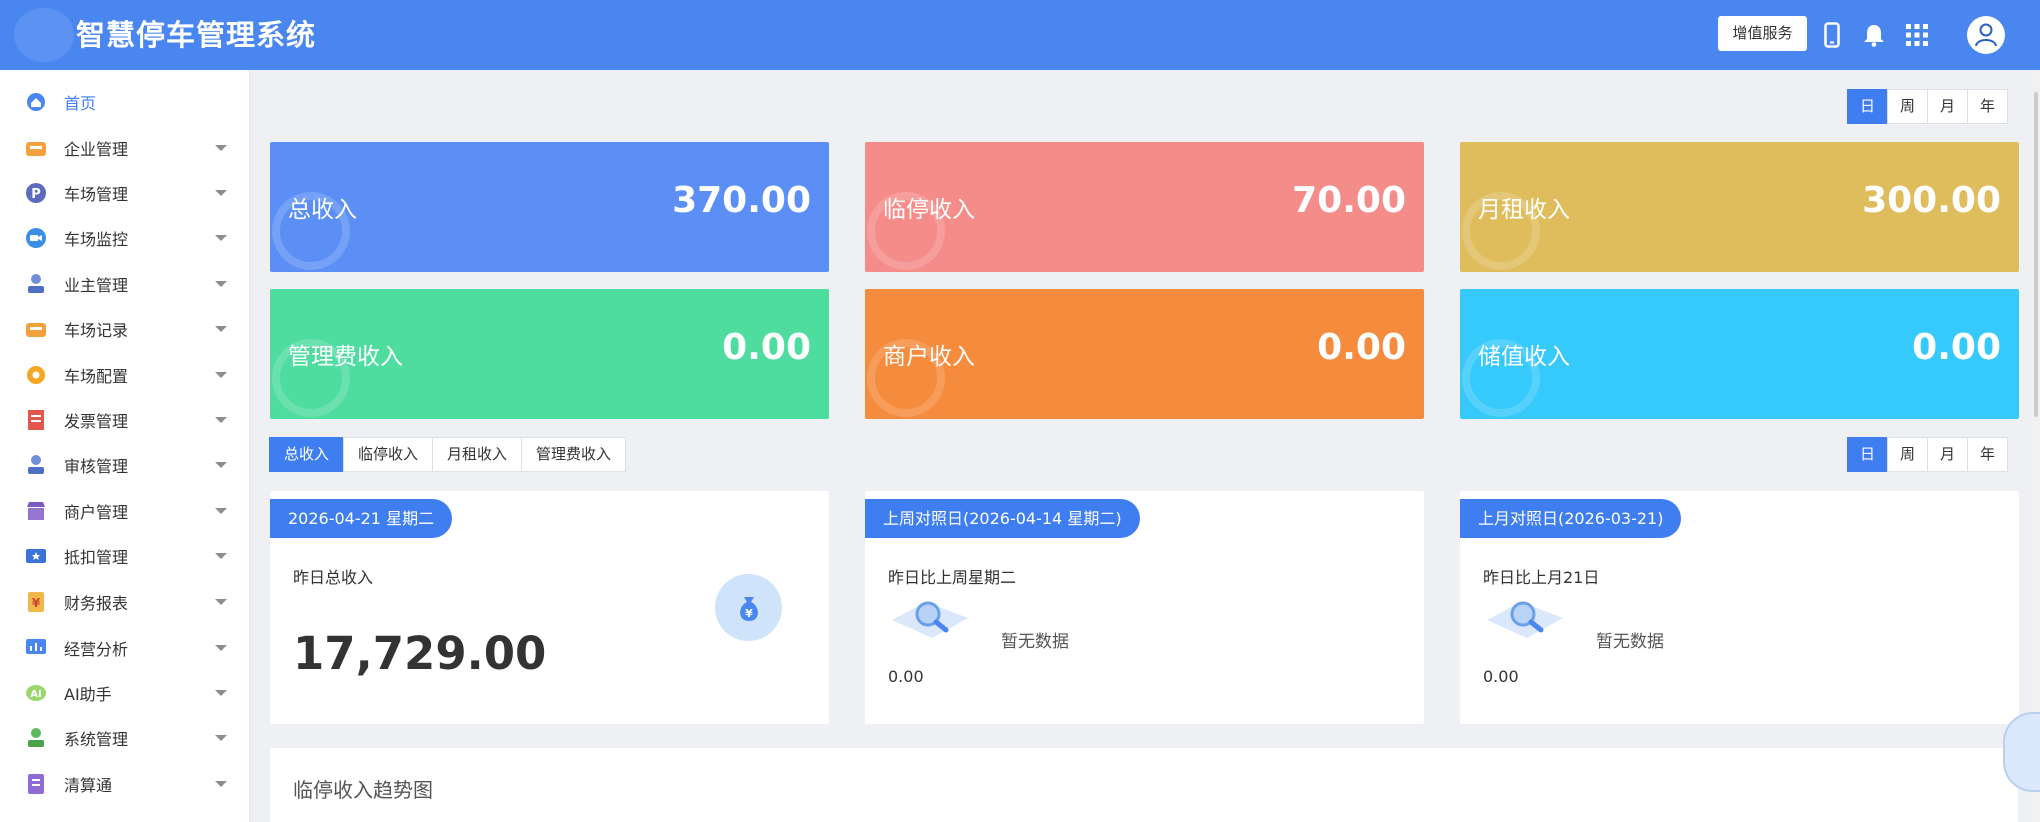  Describe the element at coordinates (1739, 354) in the screenshot. I see `stat-card-stored-value-income: 储值收入 0.00` at that location.